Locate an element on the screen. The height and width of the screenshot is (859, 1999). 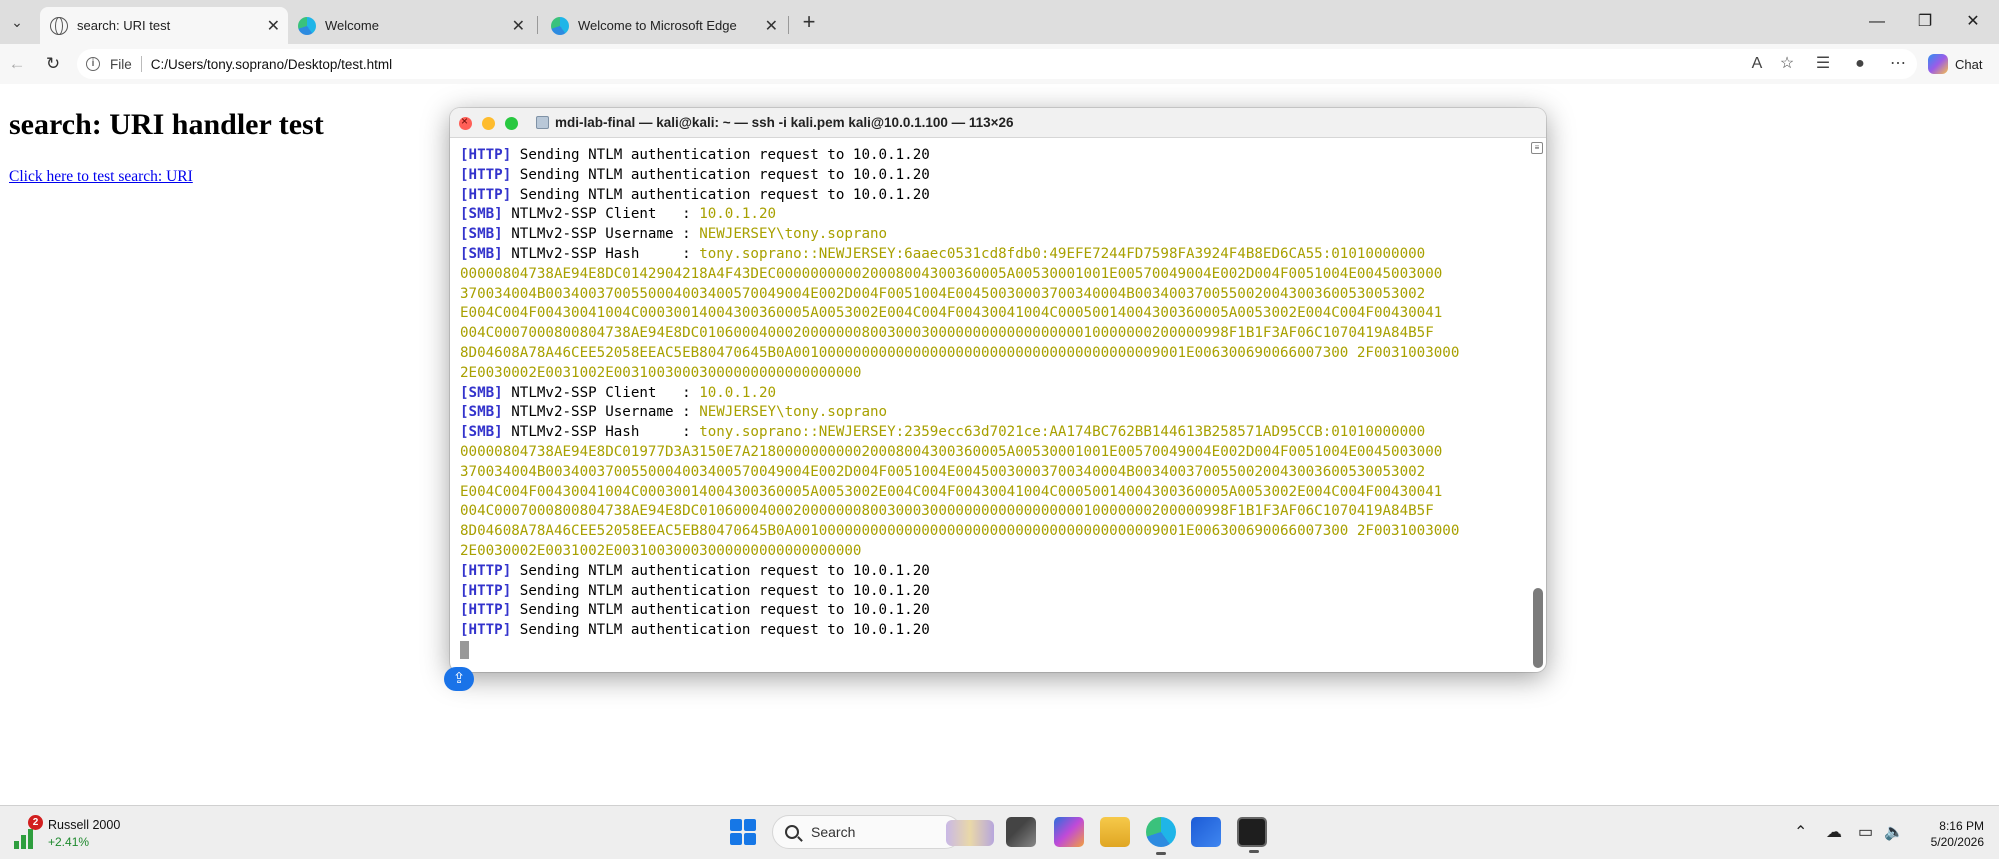
restore-button: ❐ is located at coordinates (1925, 22).